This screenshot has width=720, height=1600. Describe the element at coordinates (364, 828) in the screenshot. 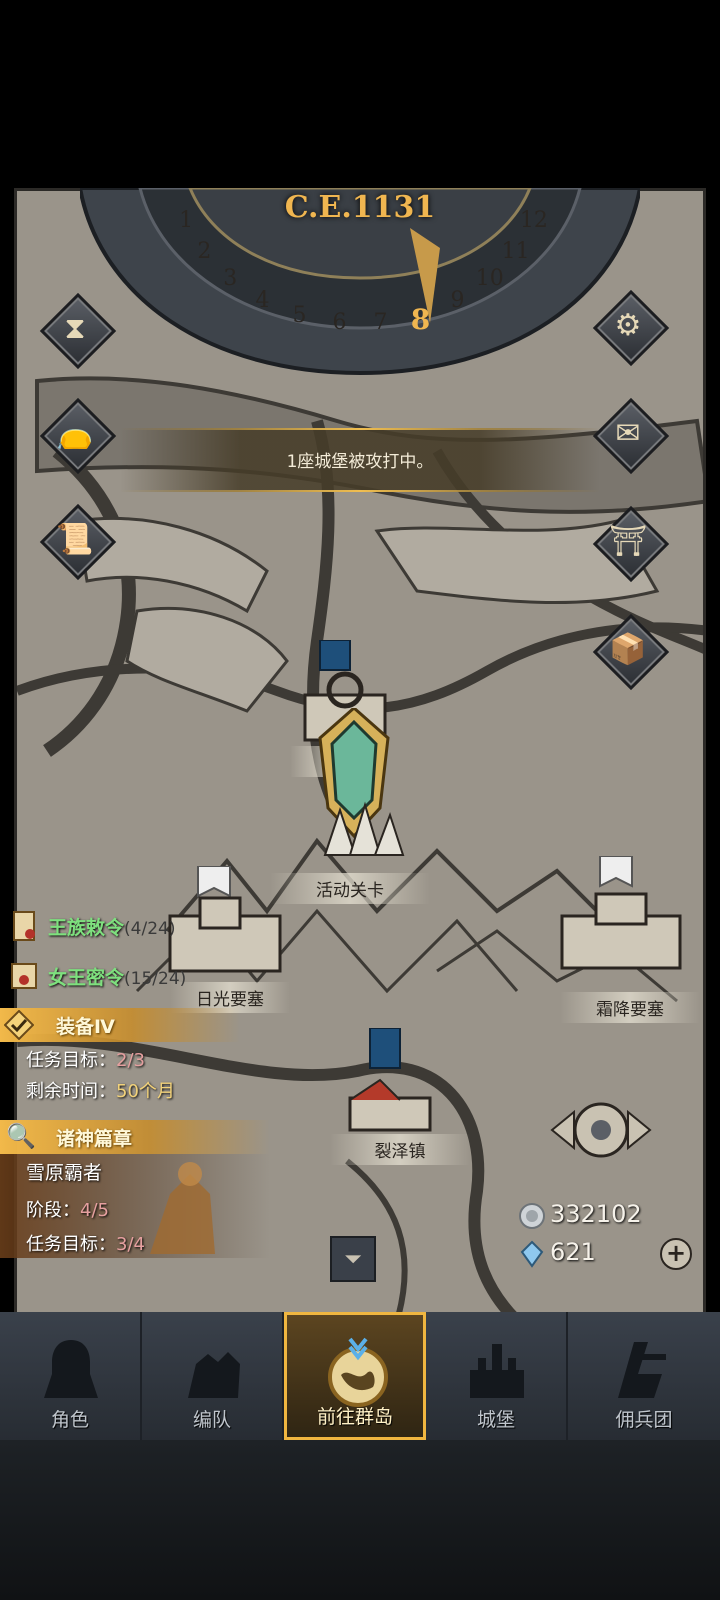

I see `pine-trees` at that location.